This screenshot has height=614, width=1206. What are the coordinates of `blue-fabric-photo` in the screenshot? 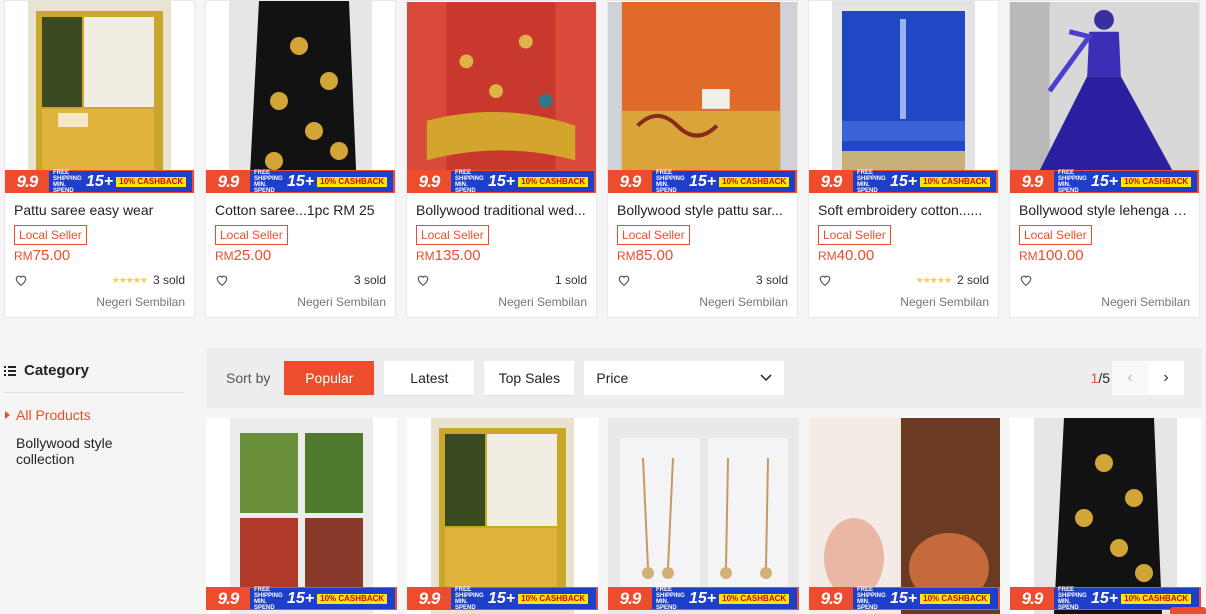 It's located at (903, 97).